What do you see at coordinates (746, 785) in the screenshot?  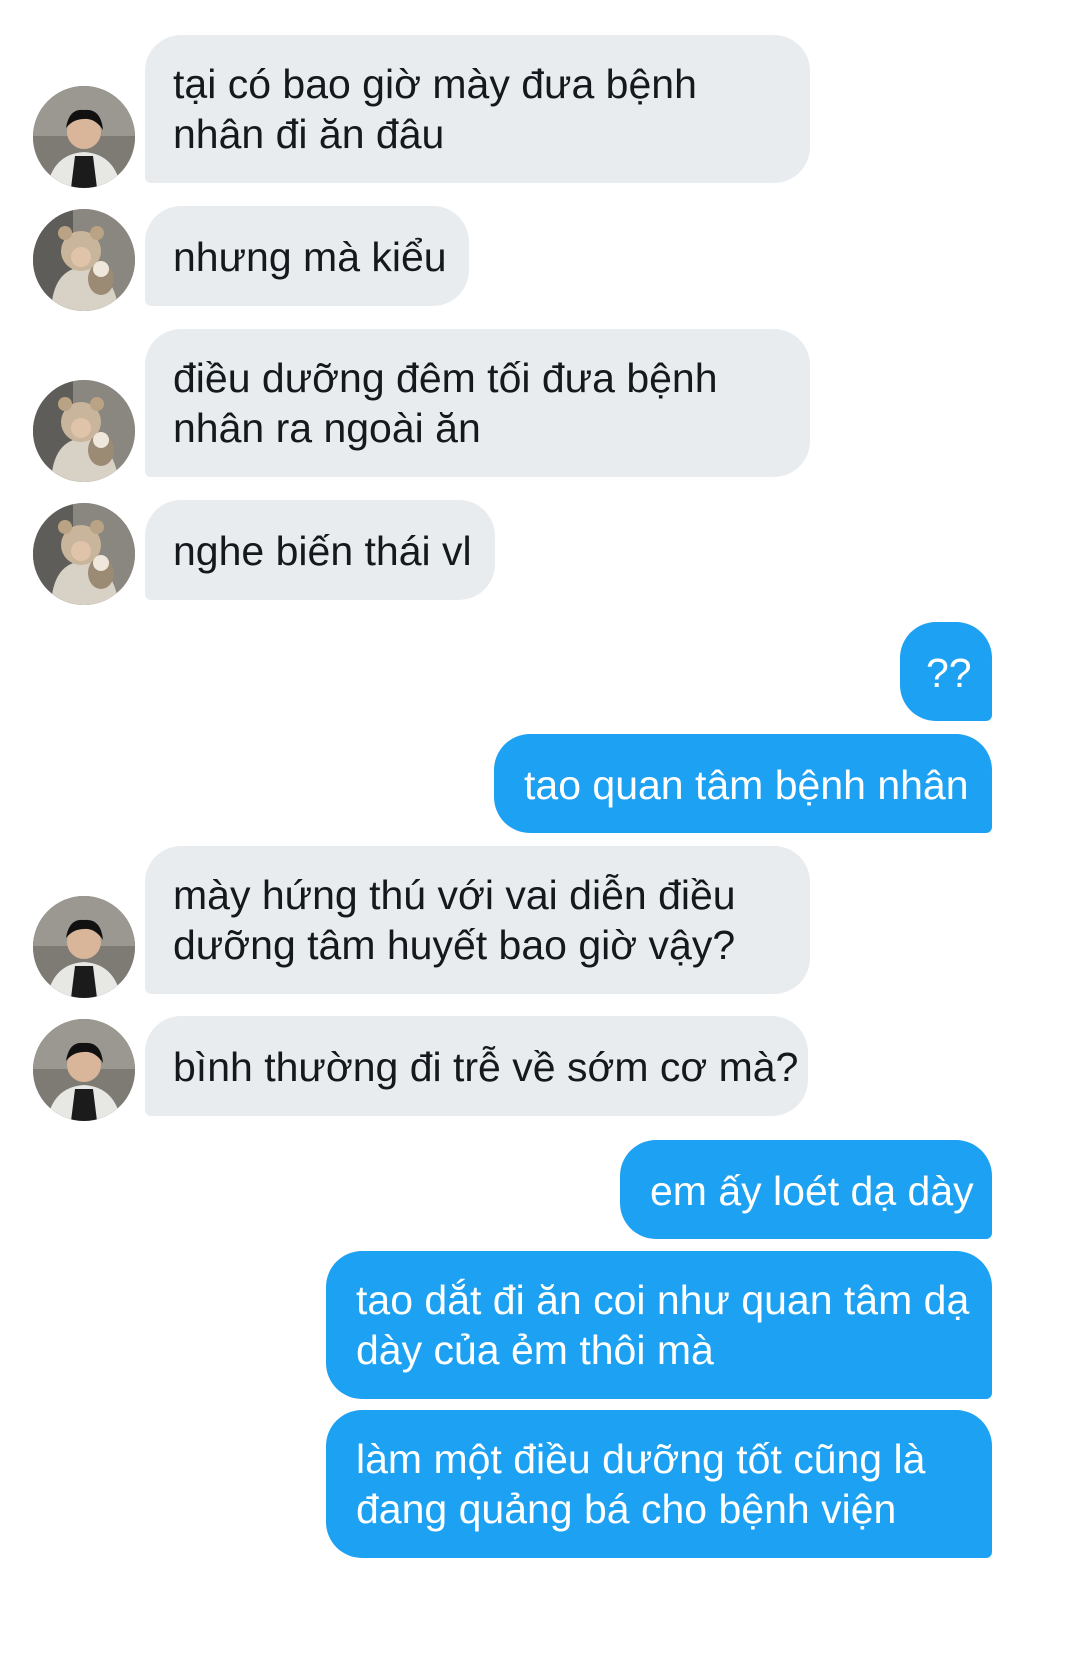 I see `message-line: tao quan tâm bệnh nhân` at bounding box center [746, 785].